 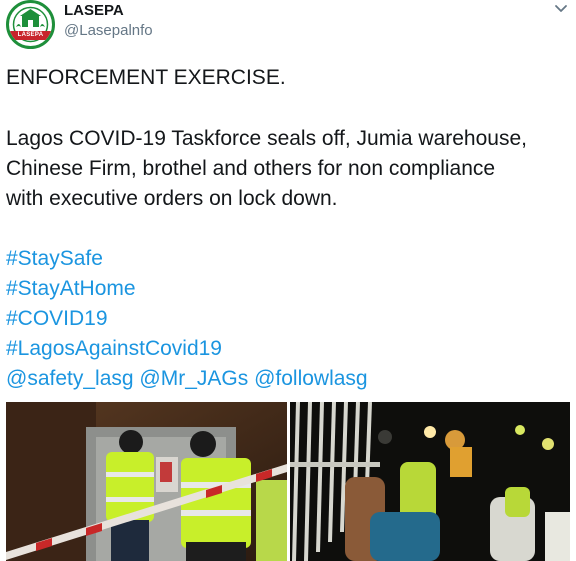 I want to click on hashtag-link-stayathome: #StayAtHome, so click(x=71, y=289).